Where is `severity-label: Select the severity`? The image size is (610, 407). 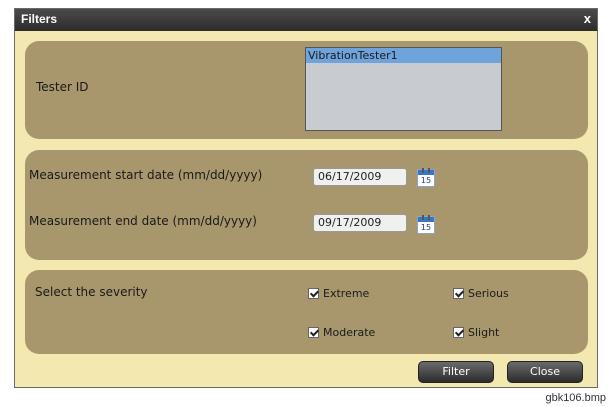 severity-label: Select the severity is located at coordinates (91, 292).